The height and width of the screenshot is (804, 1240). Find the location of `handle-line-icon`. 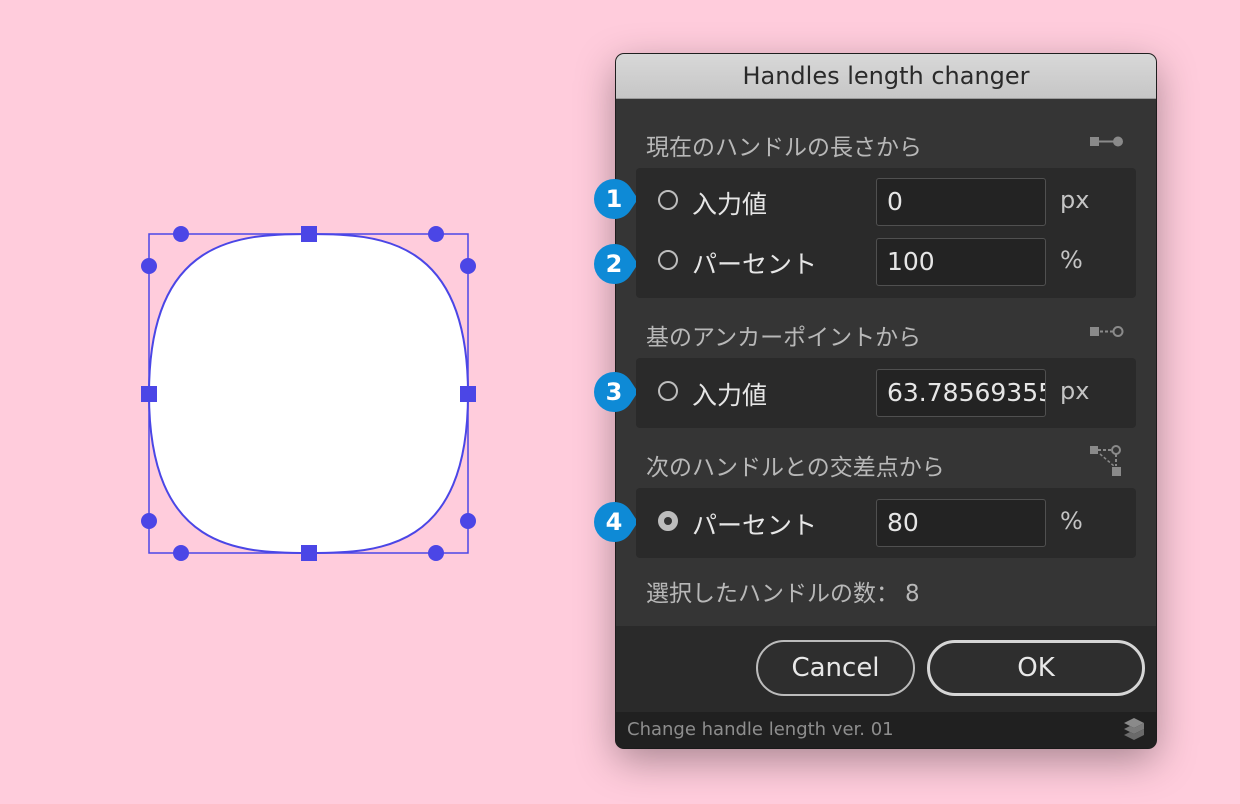

handle-line-icon is located at coordinates (1106, 141).